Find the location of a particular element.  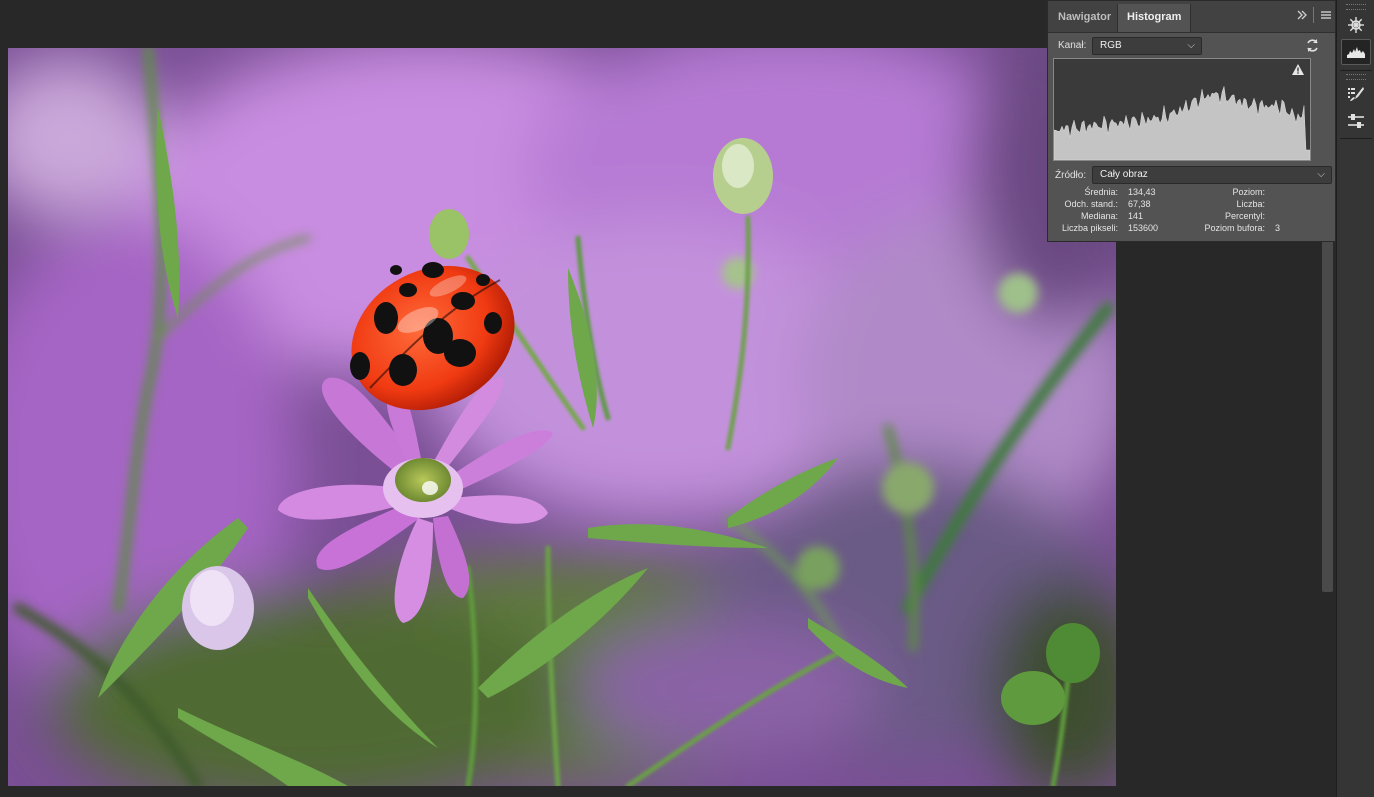

stat-stddev-label: Odch. stand.: is located at coordinates (1091, 204).